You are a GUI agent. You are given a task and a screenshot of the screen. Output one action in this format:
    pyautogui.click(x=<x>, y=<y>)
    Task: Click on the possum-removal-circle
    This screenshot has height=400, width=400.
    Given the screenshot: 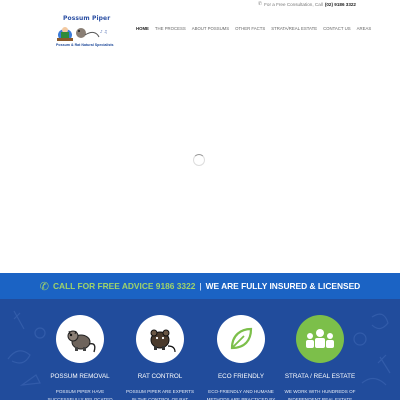 What is the action you would take?
    pyautogui.click(x=80, y=339)
    